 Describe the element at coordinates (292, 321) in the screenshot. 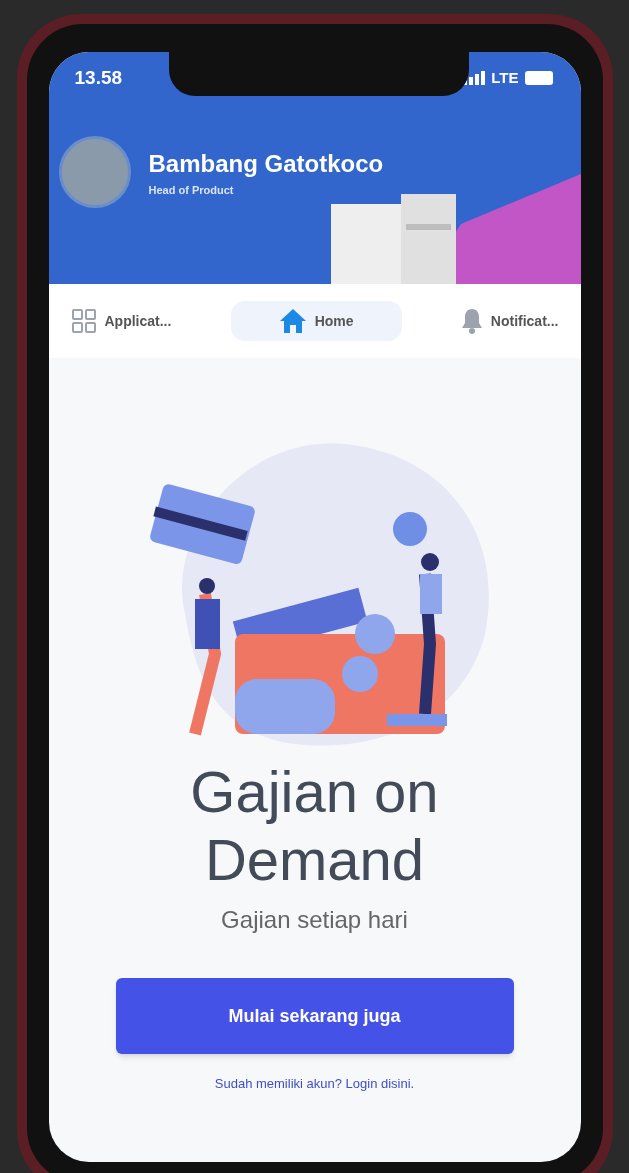

I see `home-icon` at that location.